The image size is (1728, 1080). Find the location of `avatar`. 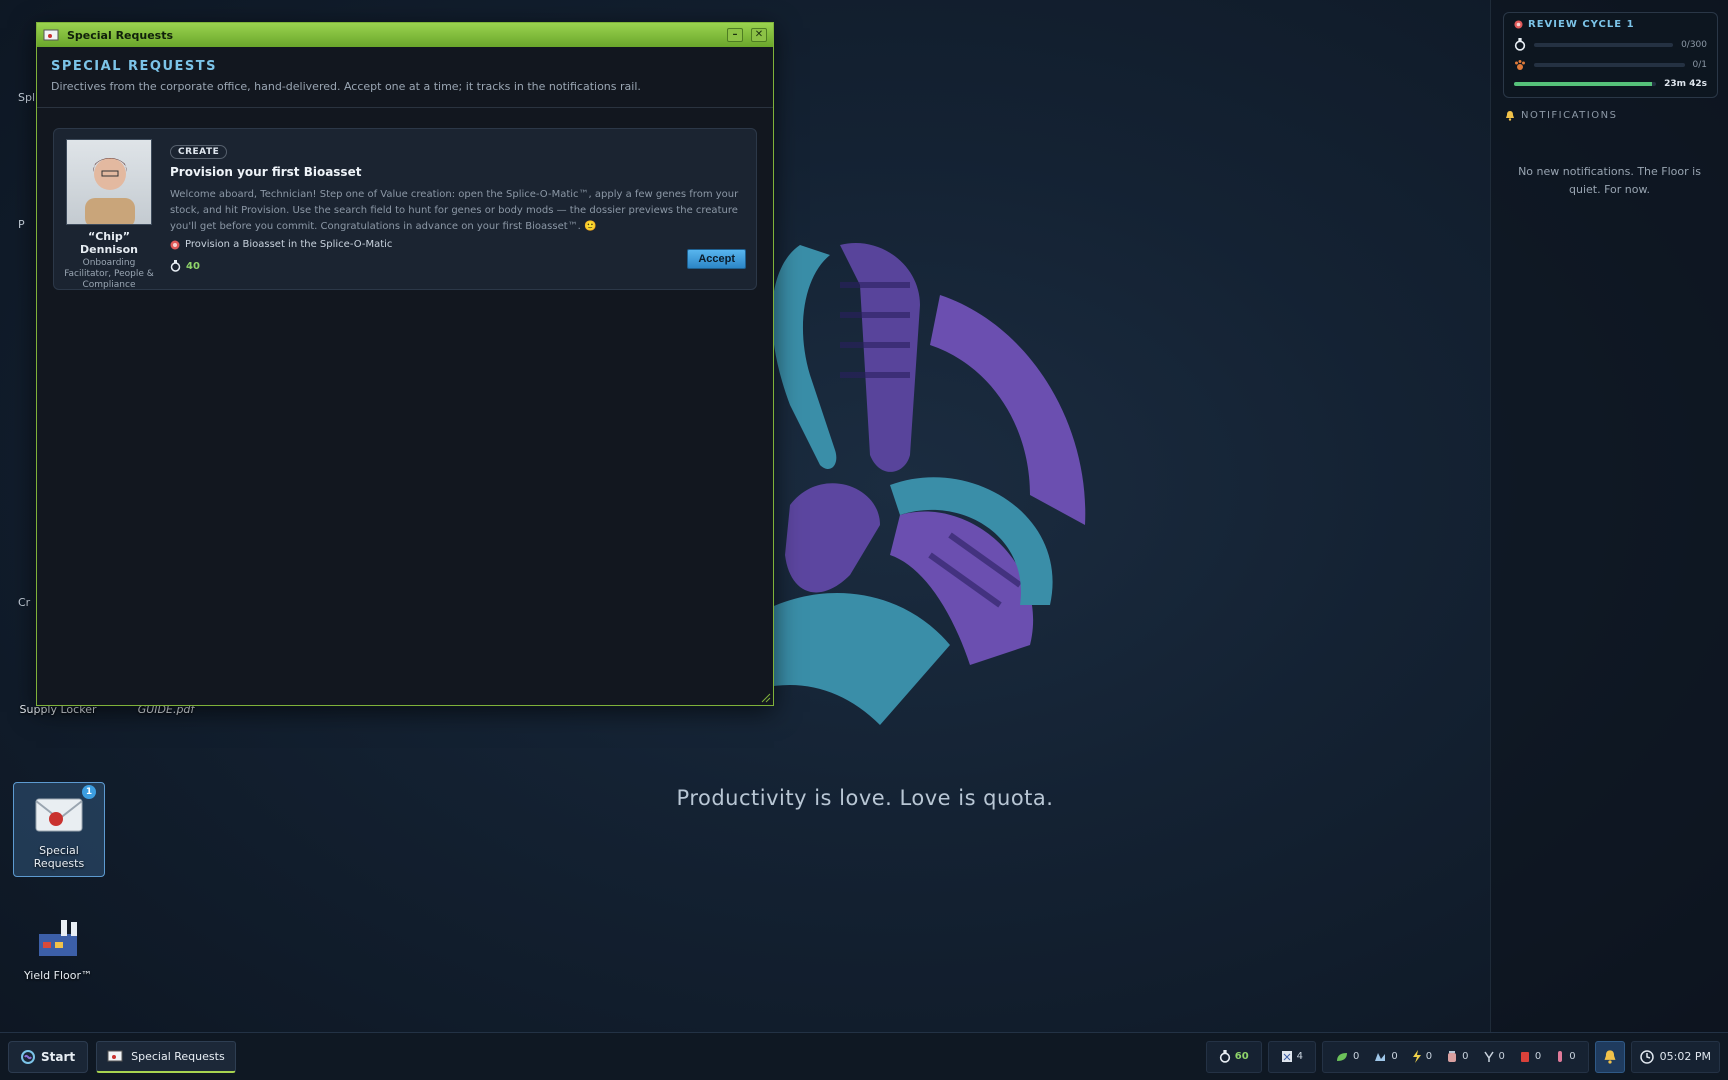

avatar is located at coordinates (109, 182).